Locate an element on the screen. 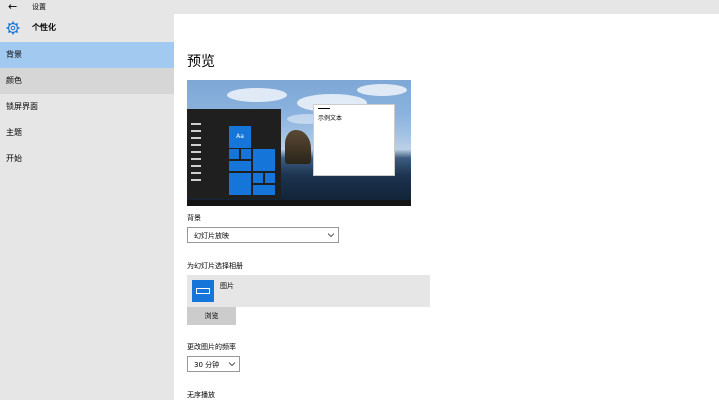 The image size is (719, 400). sidebar-item-label: 主题 is located at coordinates (14, 132).